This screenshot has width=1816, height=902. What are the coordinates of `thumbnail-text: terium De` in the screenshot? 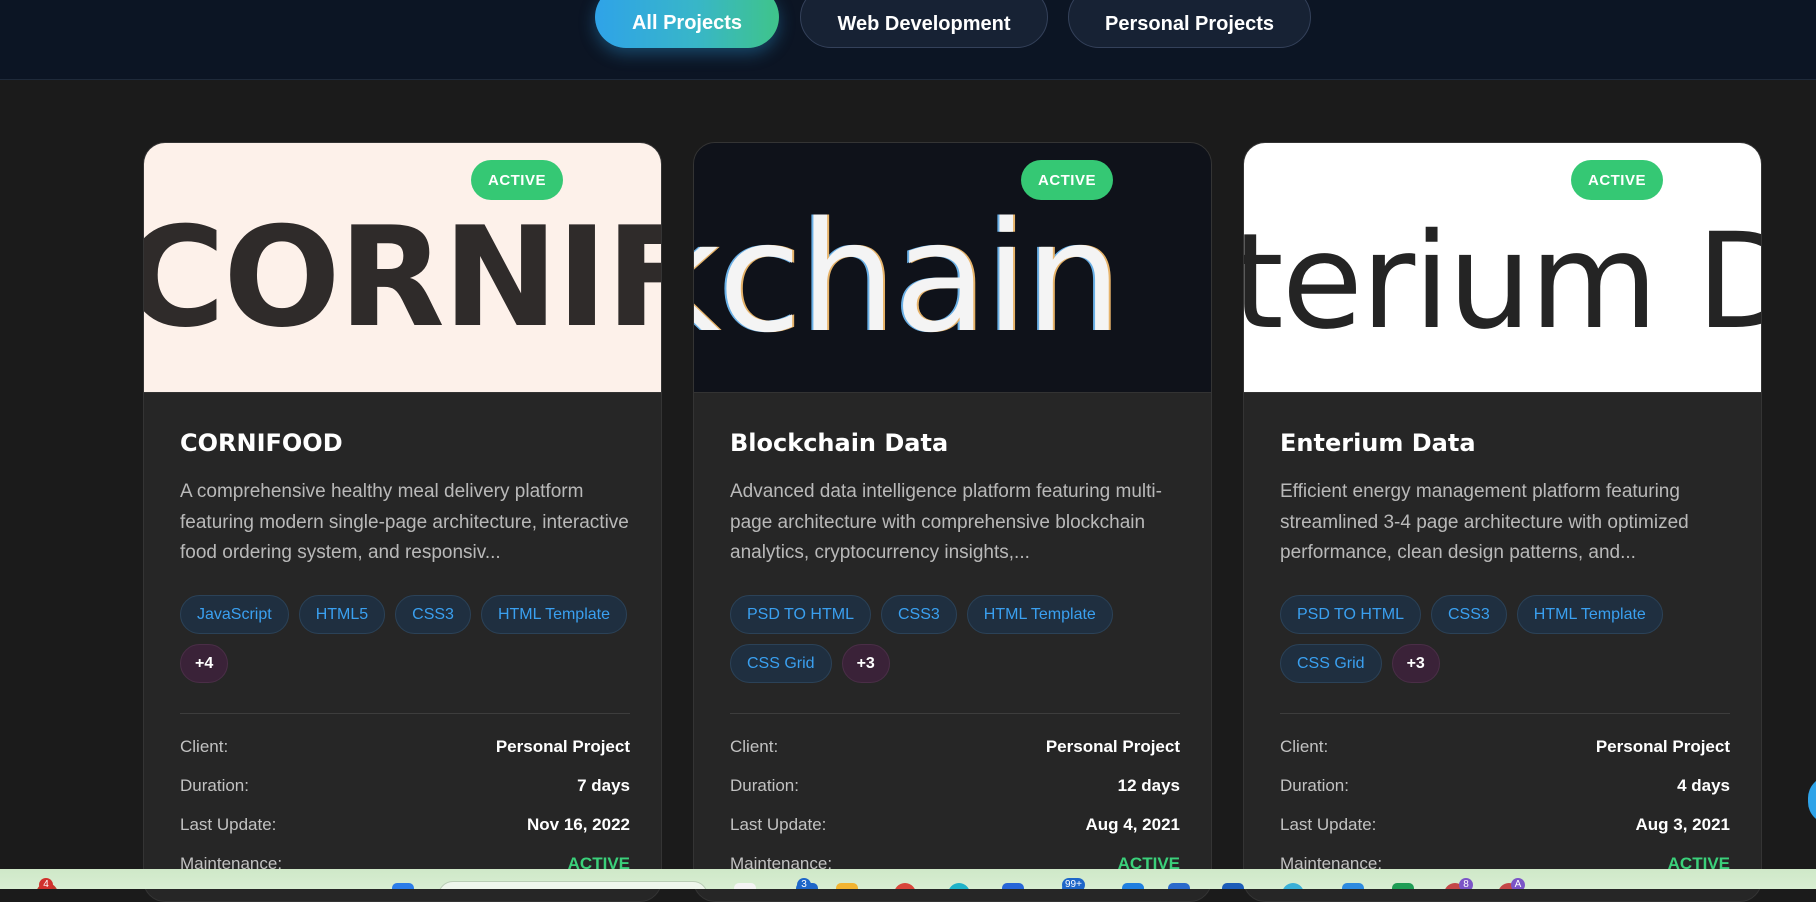 It's located at (1502, 282).